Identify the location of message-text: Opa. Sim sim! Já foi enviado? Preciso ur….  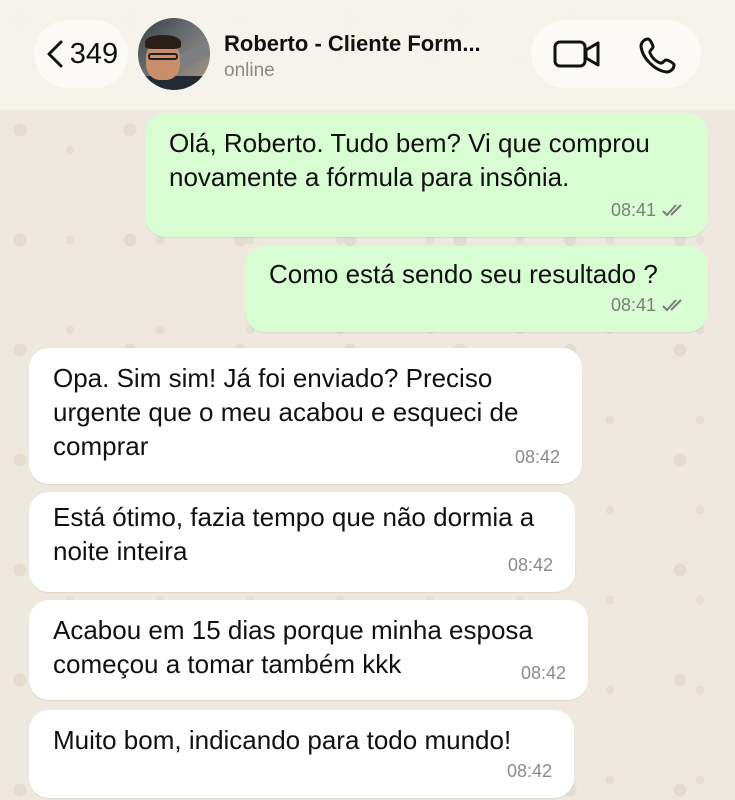
(286, 412).